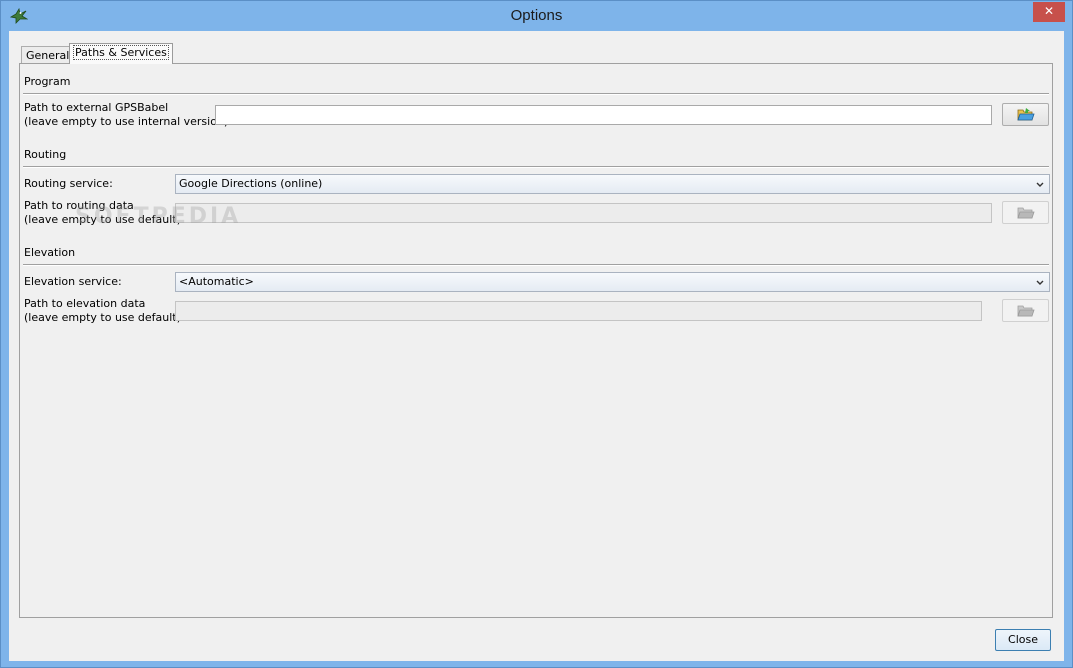  Describe the element at coordinates (85, 303) in the screenshot. I see `label-line: Path to elevation data` at that location.